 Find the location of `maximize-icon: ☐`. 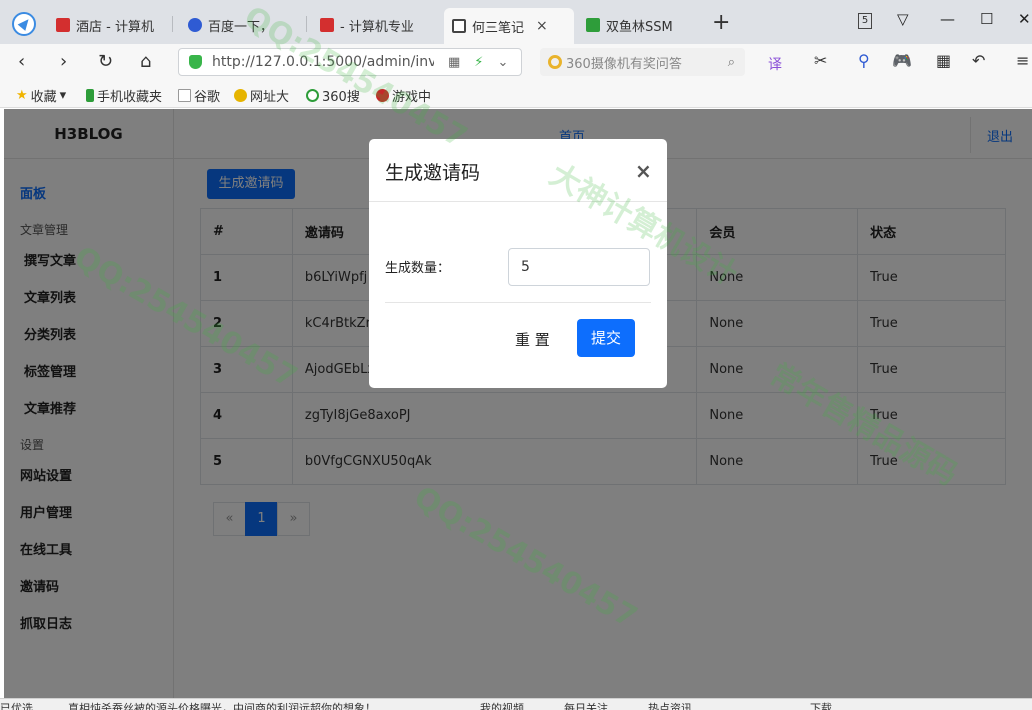

maximize-icon: ☐ is located at coordinates (986, 19).